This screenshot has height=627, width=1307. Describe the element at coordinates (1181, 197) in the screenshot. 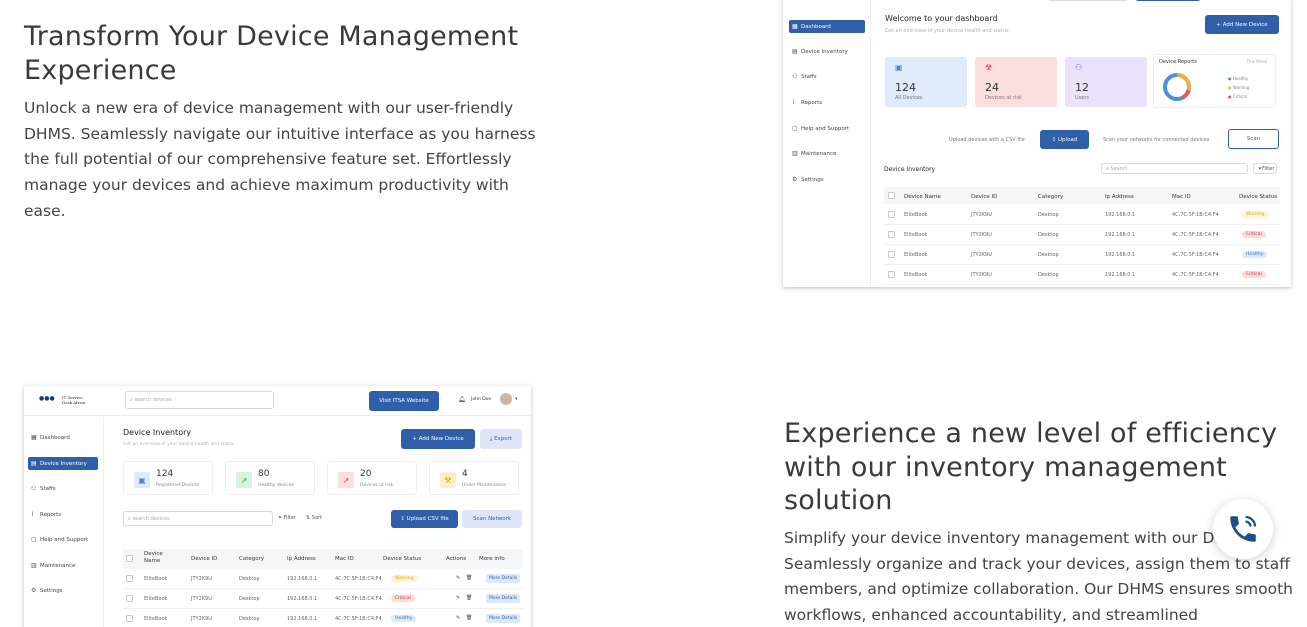

I see `column-header: Mac ID` at that location.